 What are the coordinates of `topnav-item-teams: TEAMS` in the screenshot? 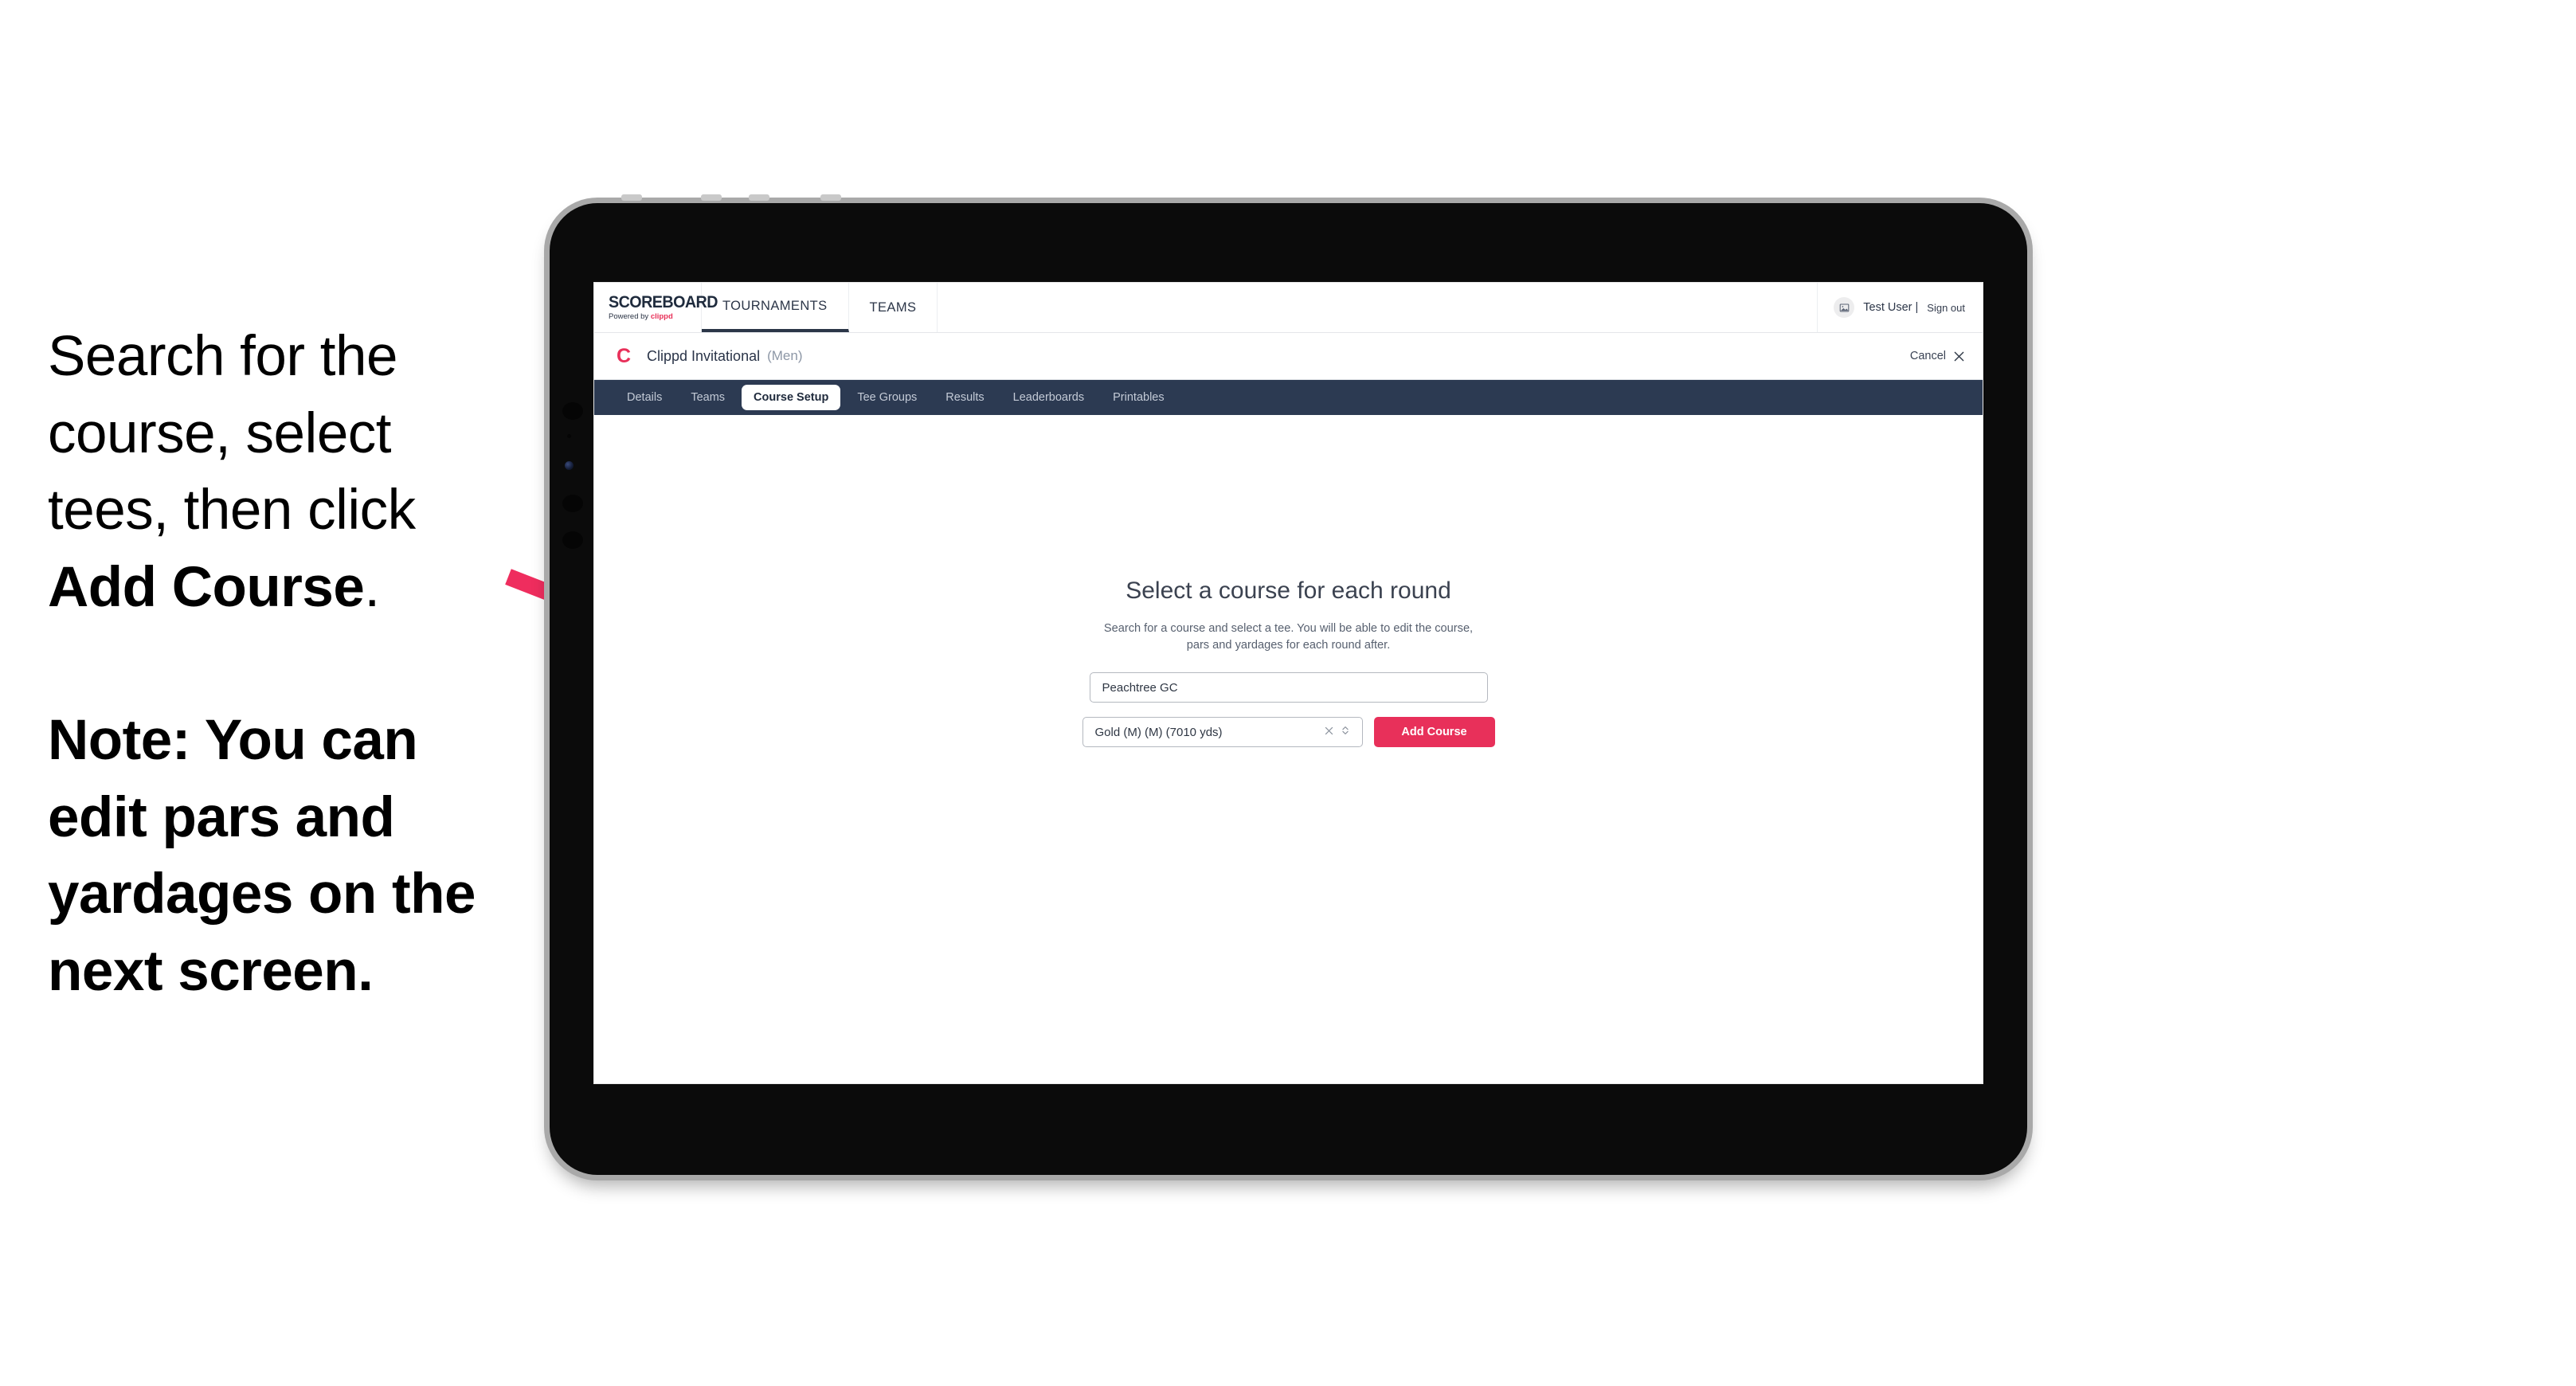 It's located at (893, 307).